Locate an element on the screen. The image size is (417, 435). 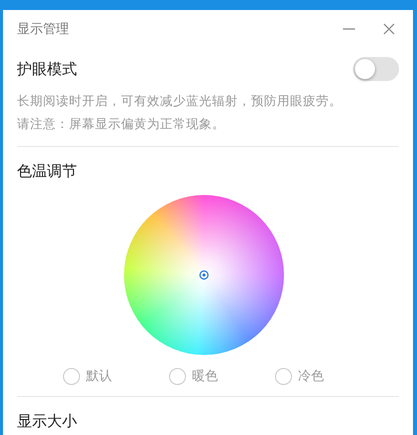
section-title: 护眼模式 is located at coordinates (47, 69).